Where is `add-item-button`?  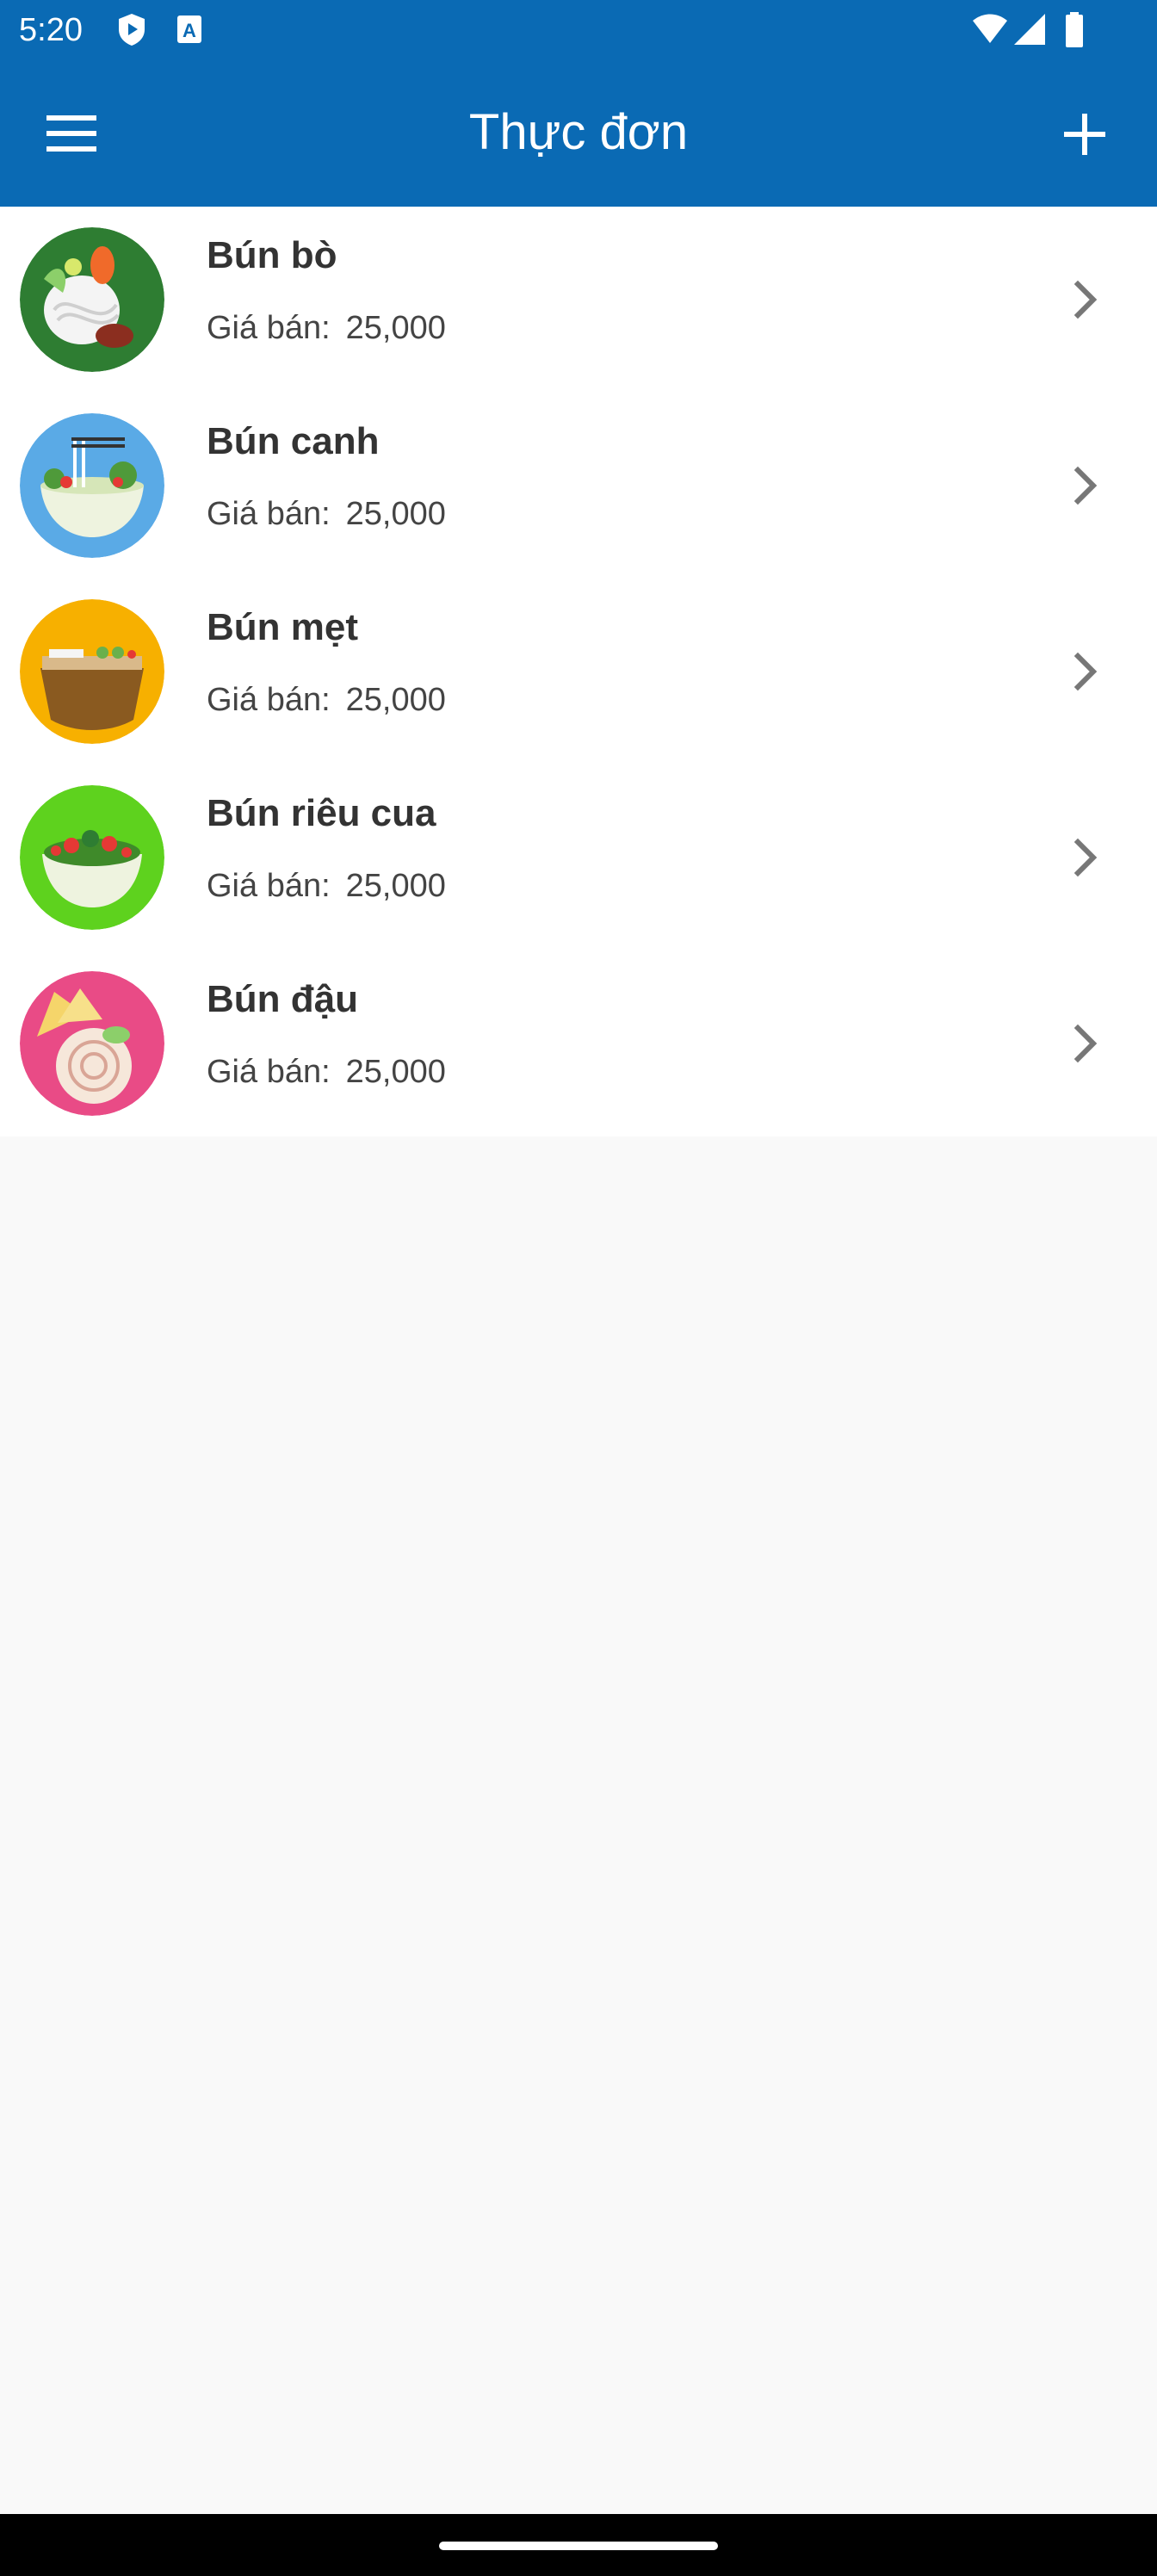 add-item-button is located at coordinates (1086, 135).